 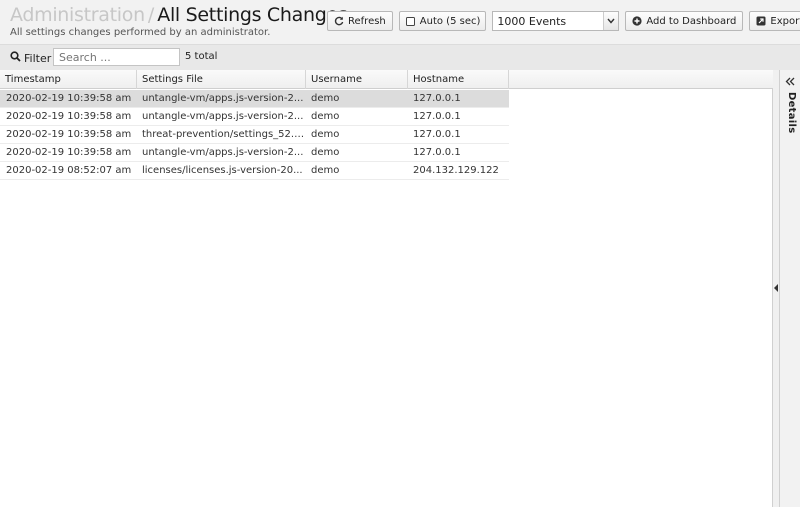 I want to click on refresh-icon, so click(x=338, y=21).